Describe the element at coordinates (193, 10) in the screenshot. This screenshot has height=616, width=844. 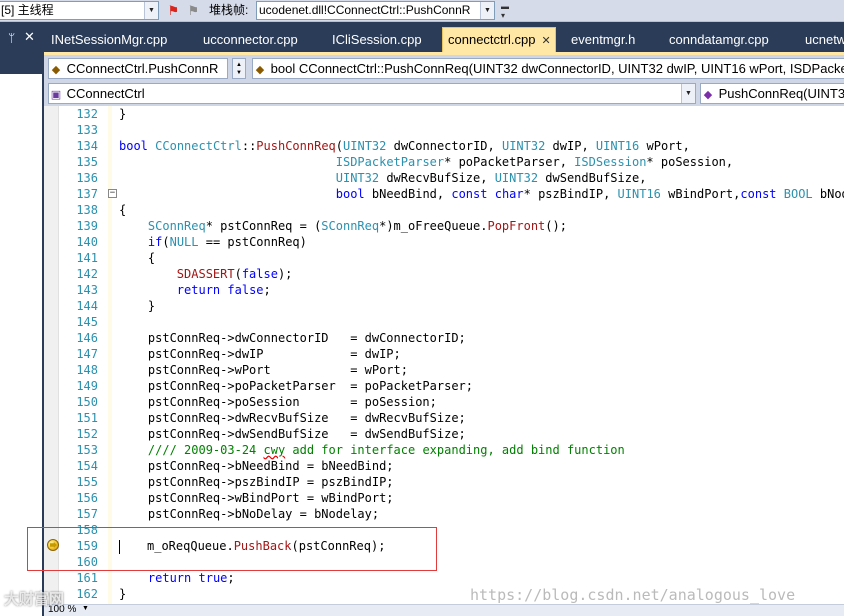
I see `flag-gray-icon: ⚑` at that location.